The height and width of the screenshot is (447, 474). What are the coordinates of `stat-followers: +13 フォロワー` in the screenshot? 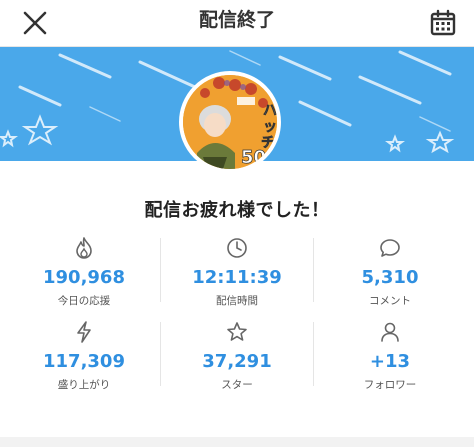 It's located at (390, 359).